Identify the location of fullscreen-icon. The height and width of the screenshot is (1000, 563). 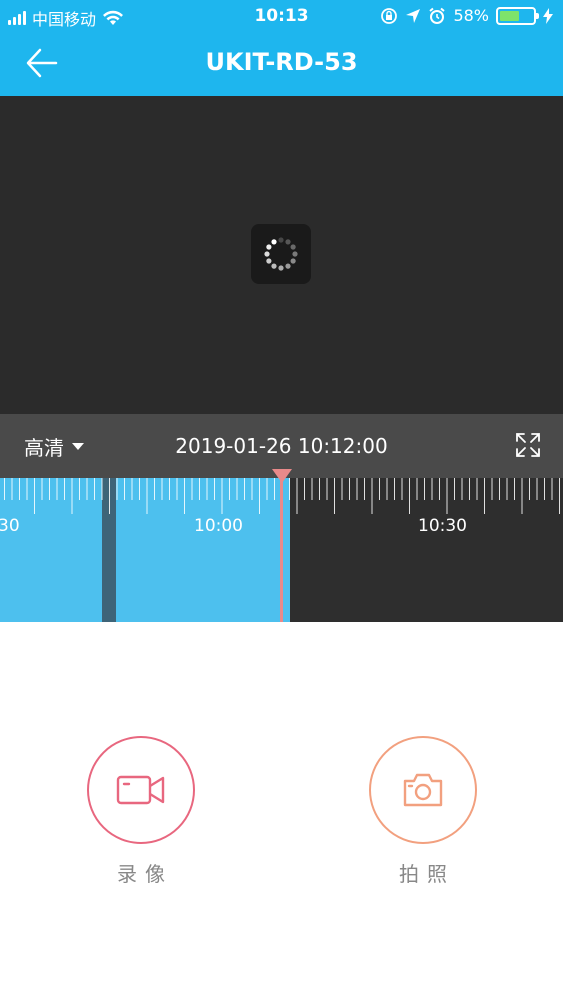
(528, 445).